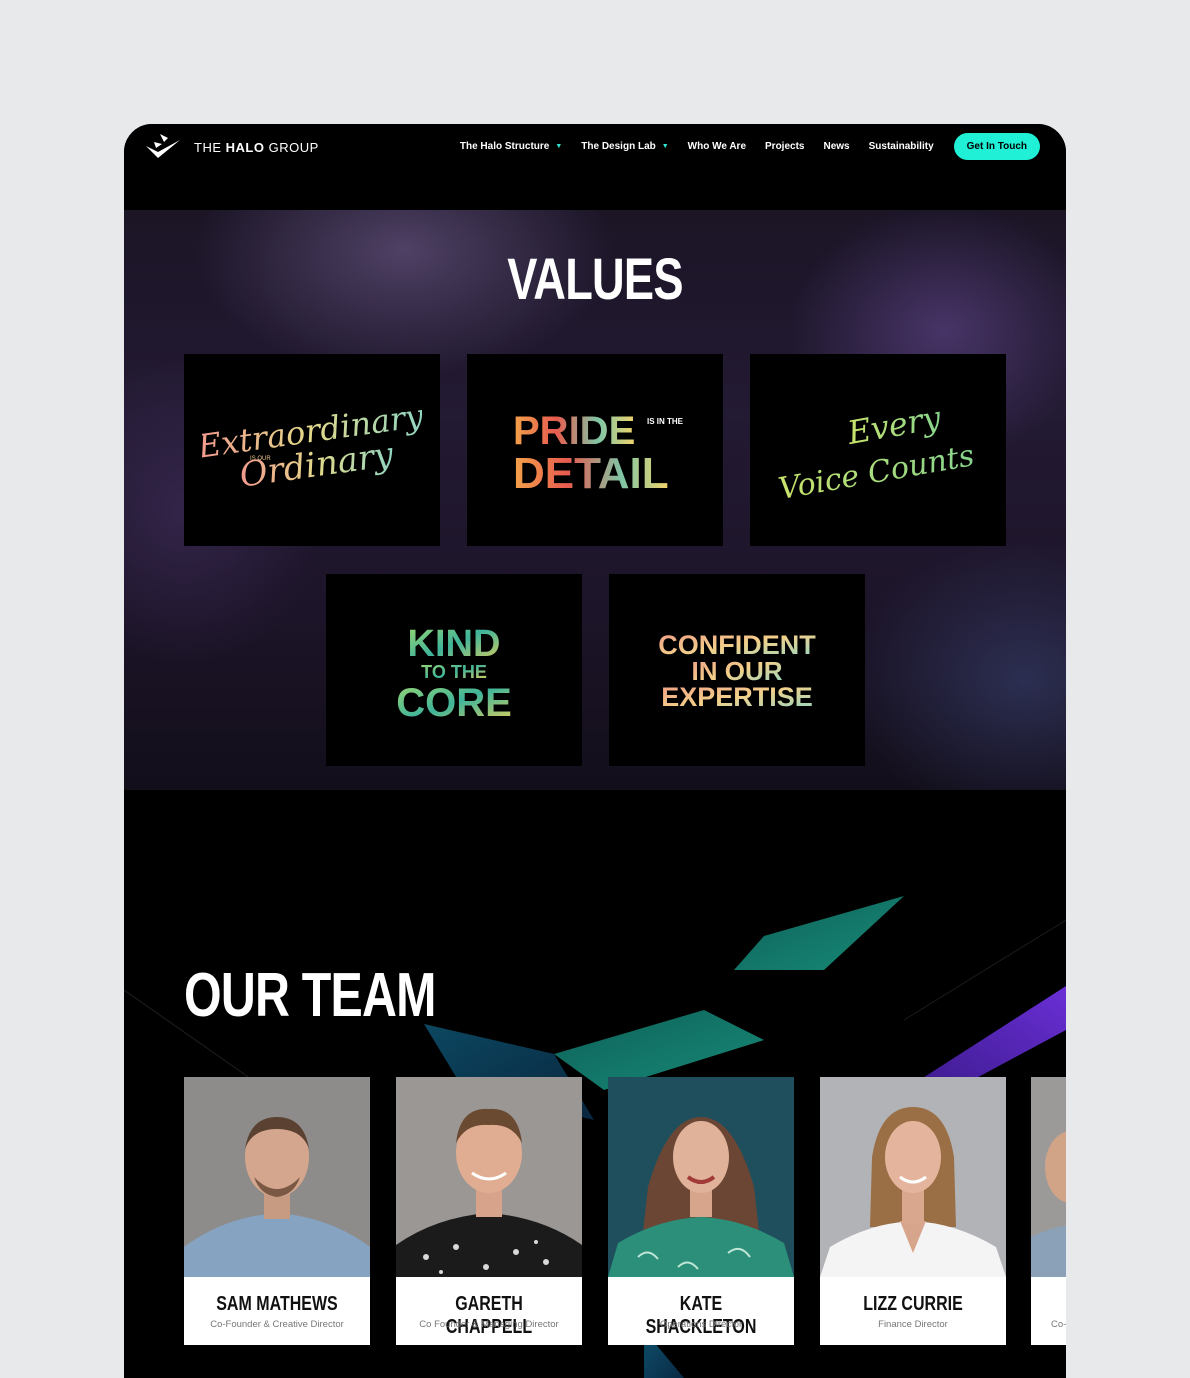 This screenshot has height=1378, width=1190. Describe the element at coordinates (665, 421) in the screenshot. I see `svg-text: IS IN THE` at that location.